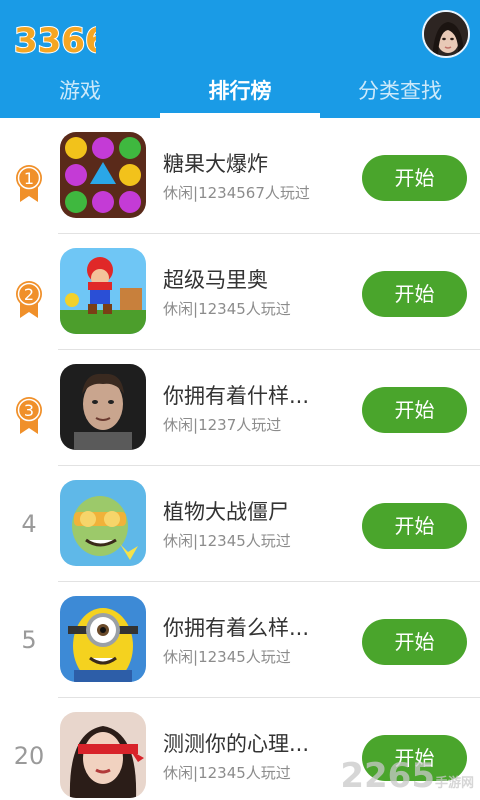 The width and height of the screenshot is (480, 800). What do you see at coordinates (446, 34) in the screenshot?
I see `user-avatar` at bounding box center [446, 34].